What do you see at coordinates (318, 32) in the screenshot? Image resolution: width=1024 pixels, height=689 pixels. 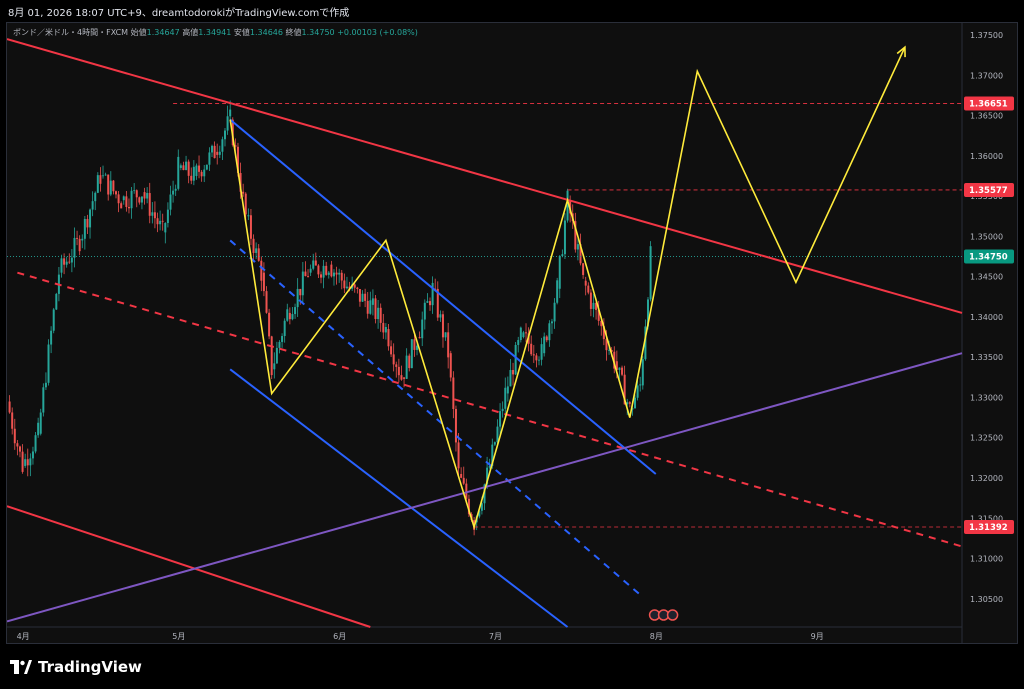 I see `legend-close: 1.34750` at bounding box center [318, 32].